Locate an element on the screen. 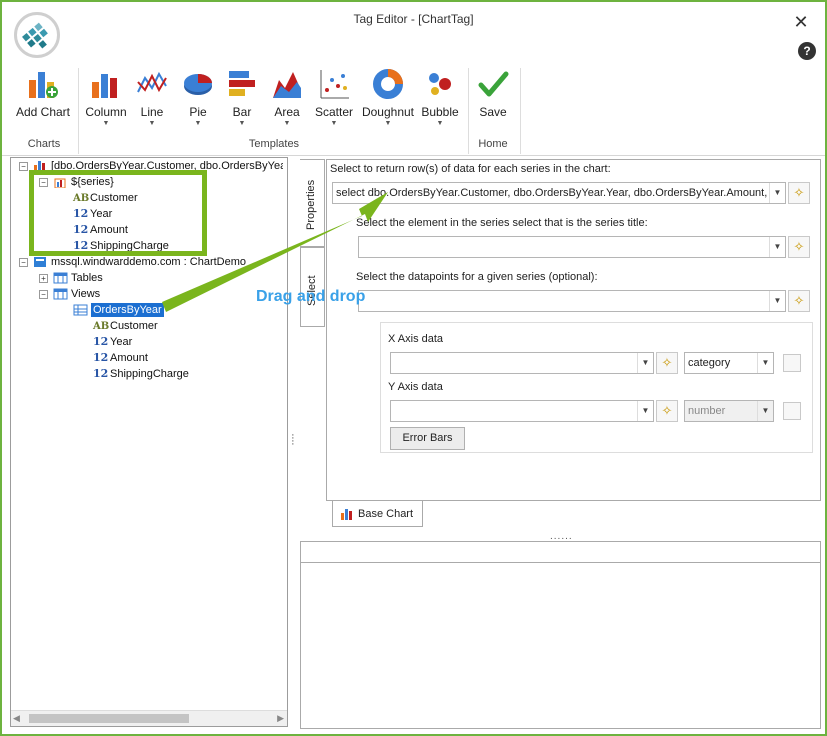  tree-field-node: 12 ShippingCharge is located at coordinates (141, 374).